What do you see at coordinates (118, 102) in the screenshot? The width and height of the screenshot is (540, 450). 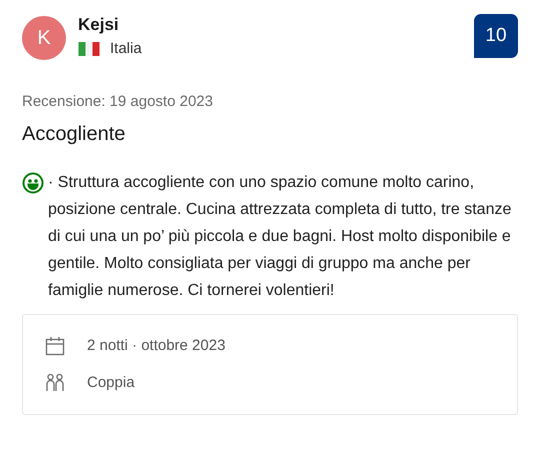 I see `review-date: Recensione: 19 agosto 2023` at bounding box center [118, 102].